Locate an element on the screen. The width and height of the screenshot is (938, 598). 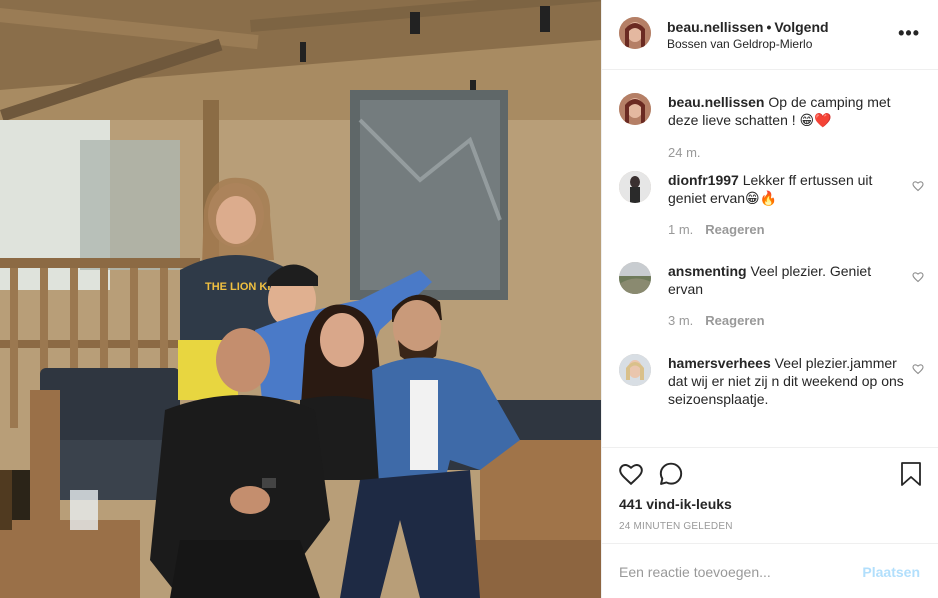
comment-time: 24 m. is located at coordinates (684, 152).